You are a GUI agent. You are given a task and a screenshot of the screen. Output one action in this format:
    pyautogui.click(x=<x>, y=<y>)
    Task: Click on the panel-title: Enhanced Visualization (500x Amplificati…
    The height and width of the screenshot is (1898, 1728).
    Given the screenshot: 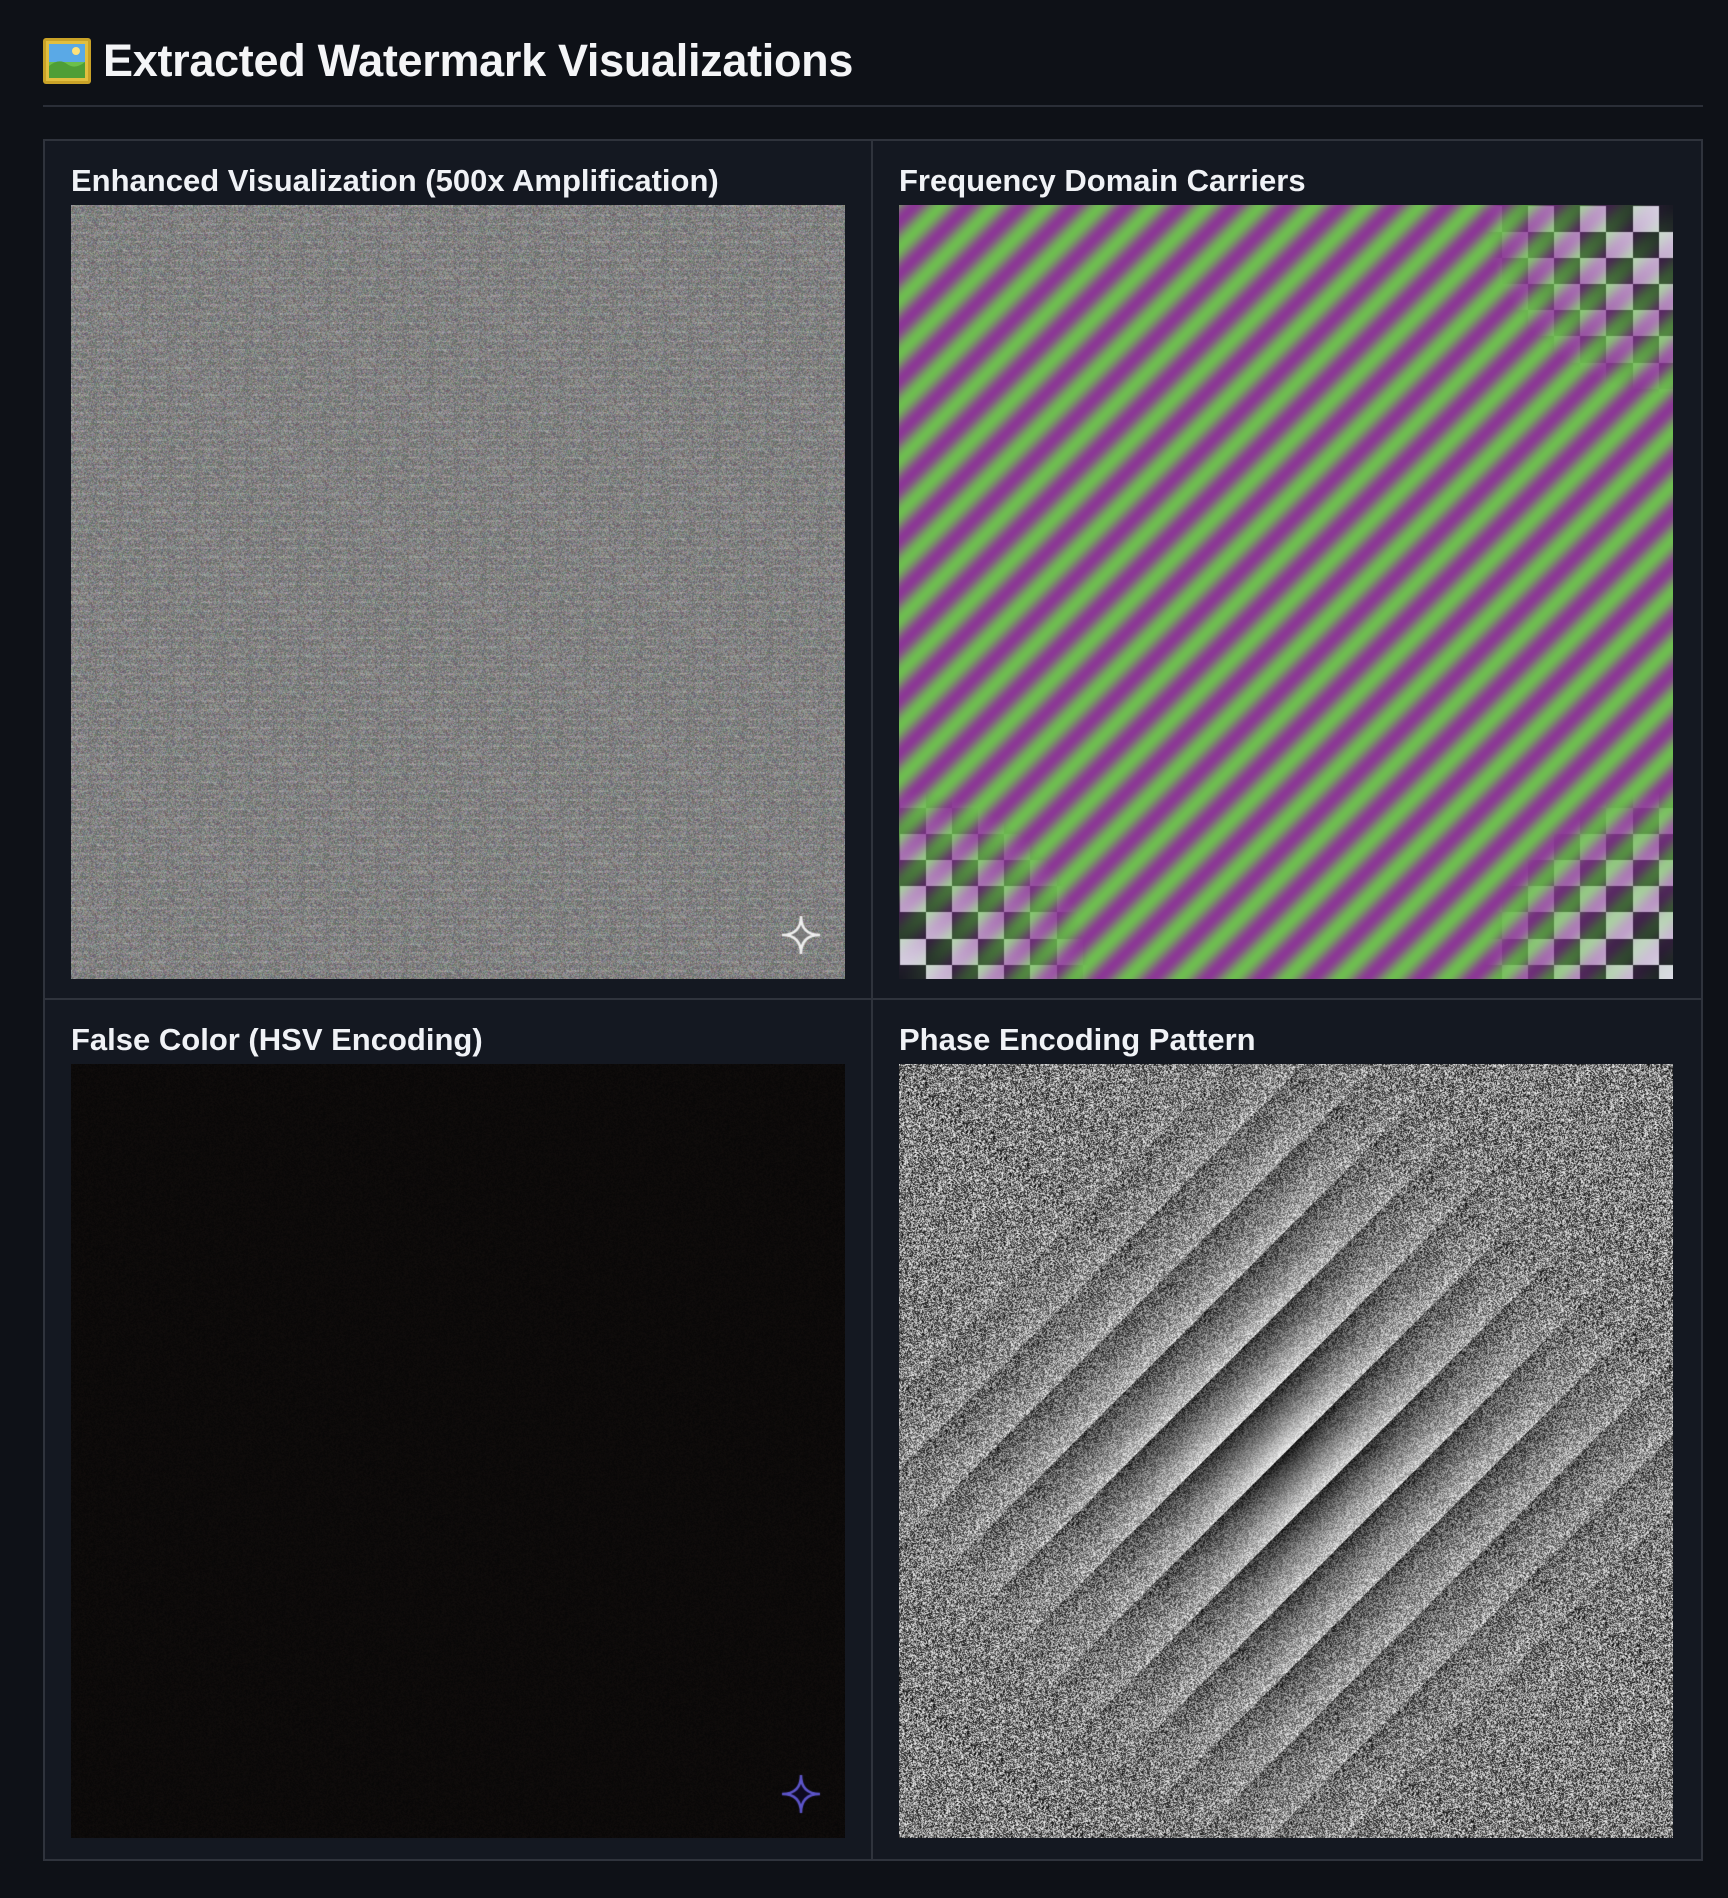 What is the action you would take?
    pyautogui.click(x=395, y=180)
    